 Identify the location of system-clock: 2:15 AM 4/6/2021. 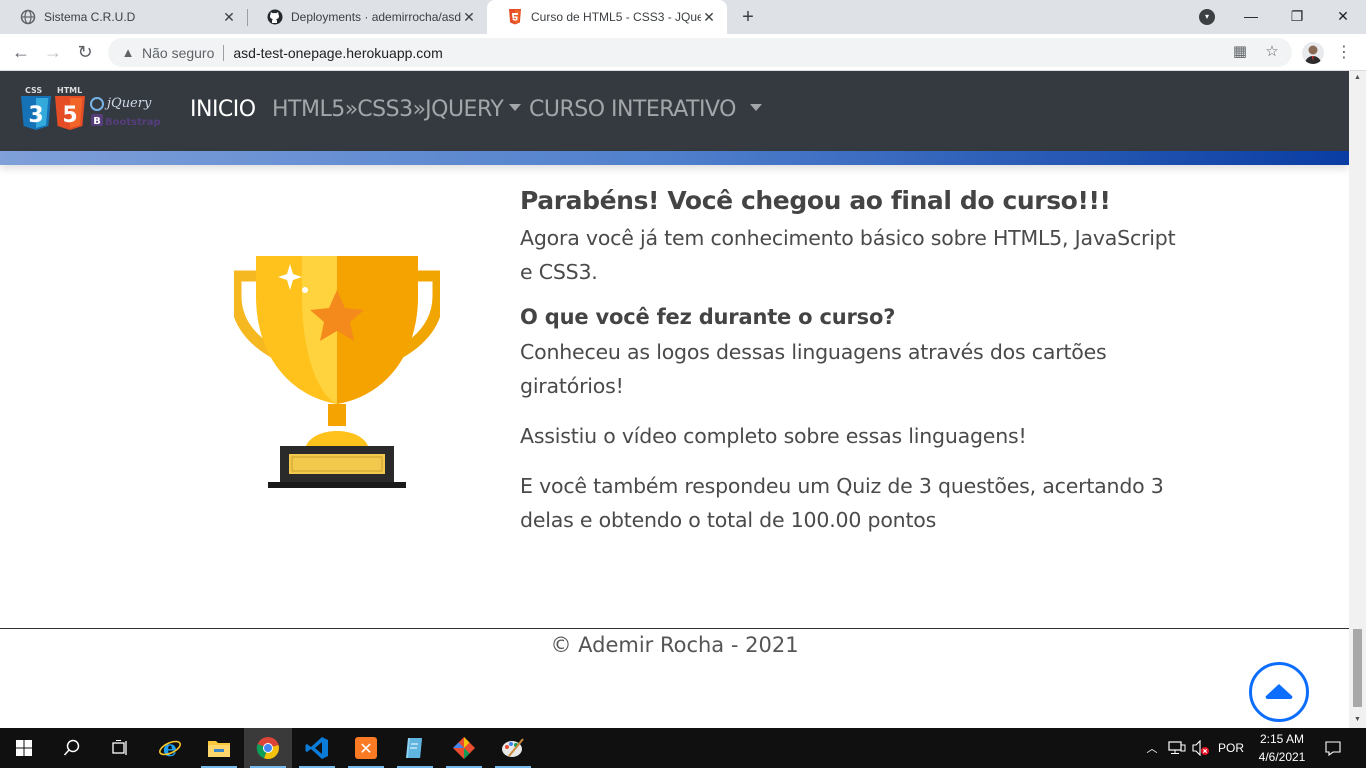
(1282, 748).